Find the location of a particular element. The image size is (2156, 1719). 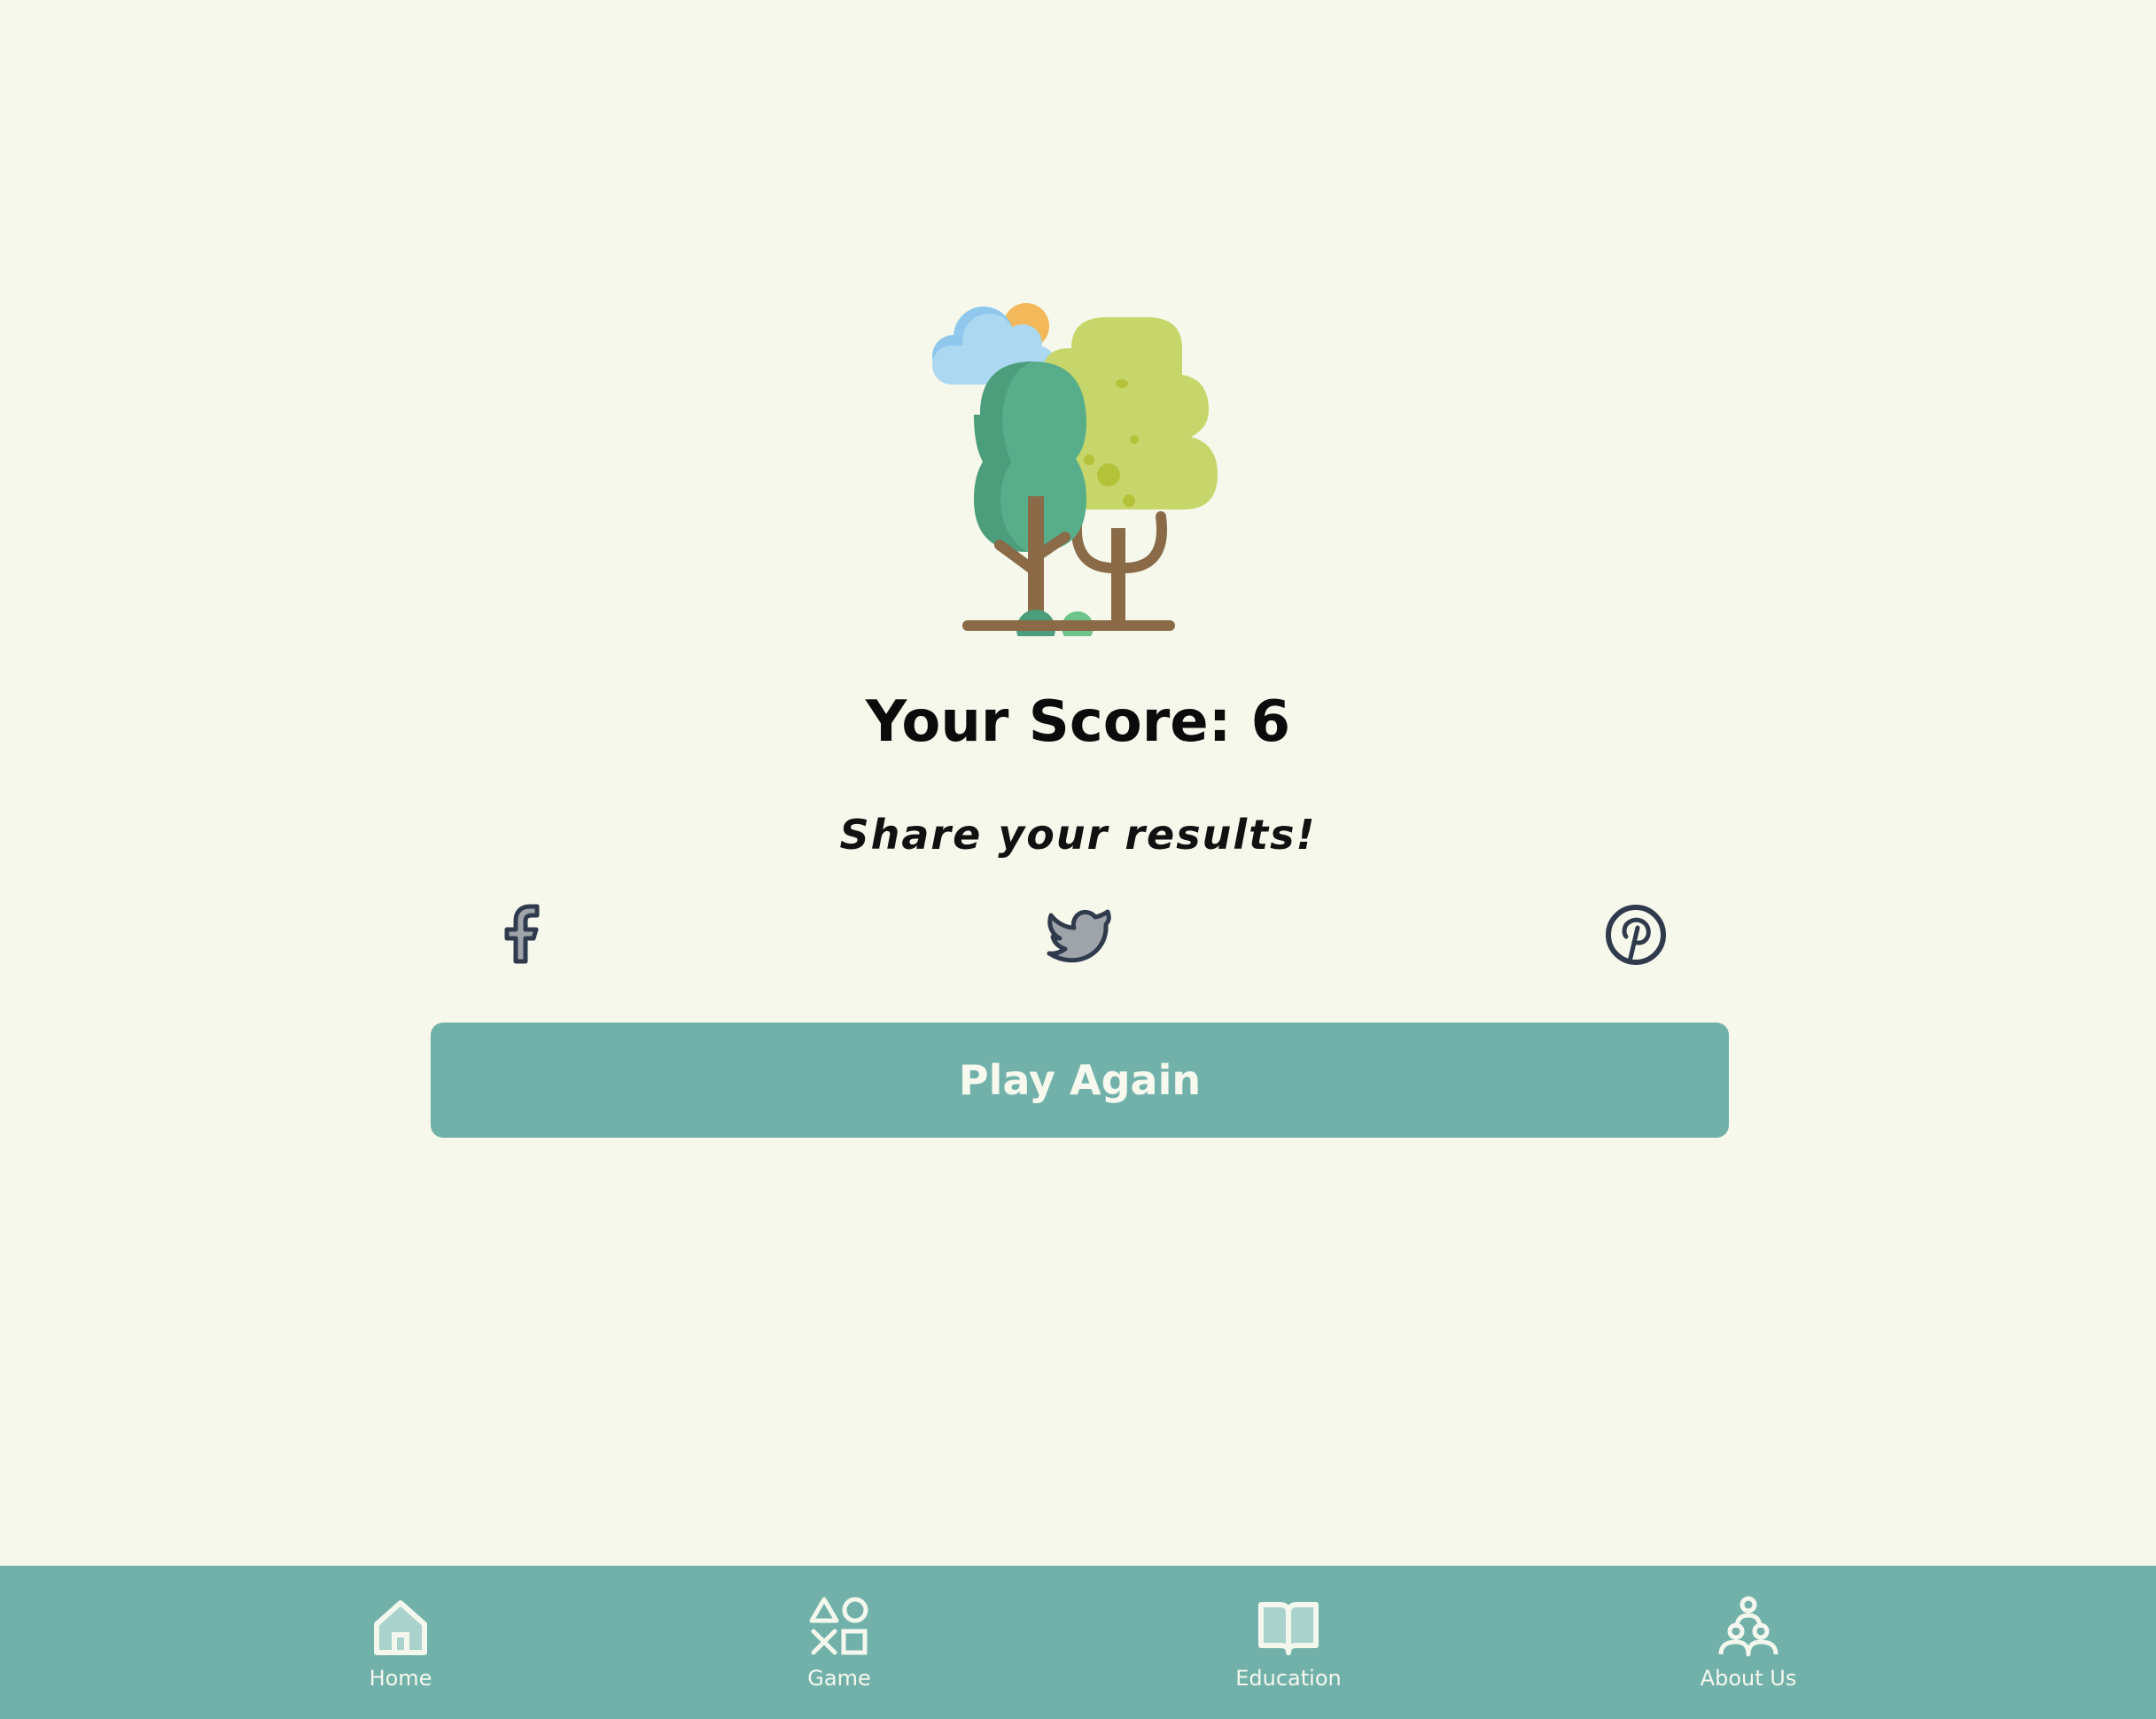

bottom-nav: Home Game Education About Us is located at coordinates (1078, 1642).